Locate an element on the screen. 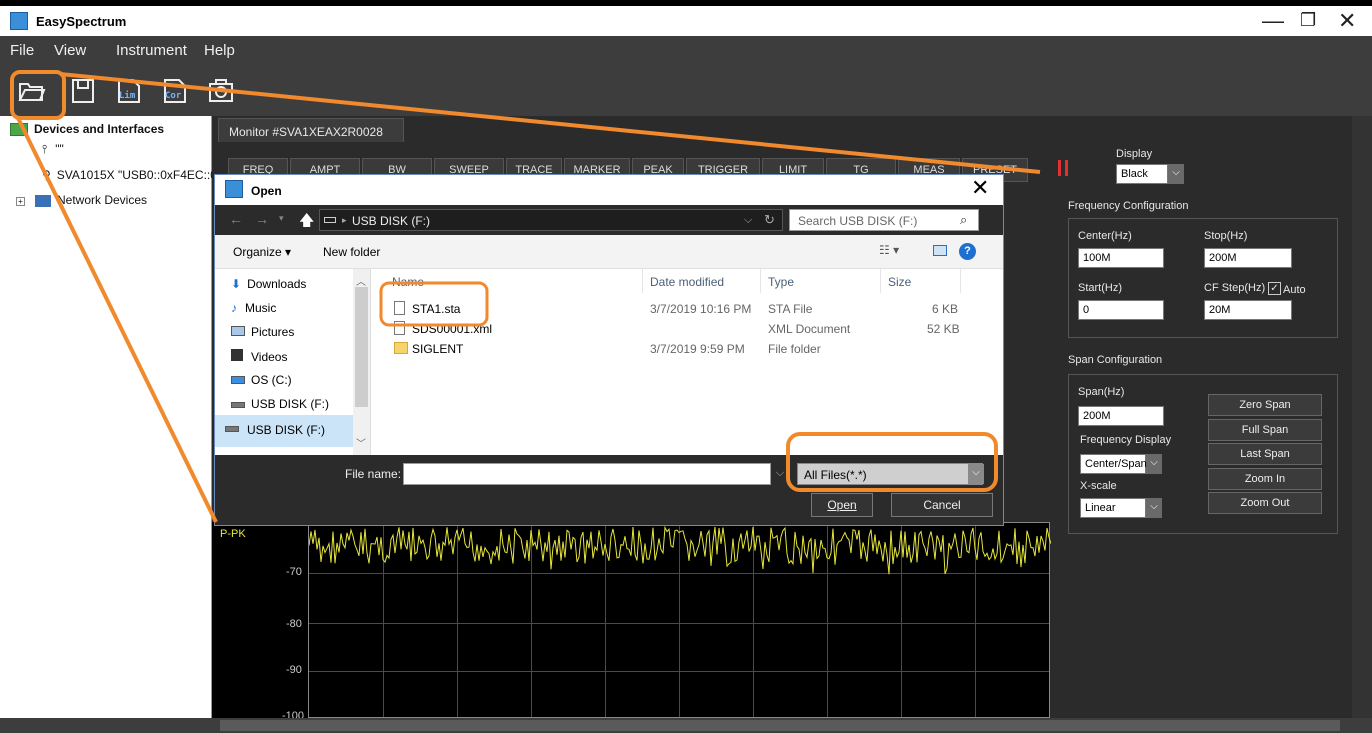  menu-instrument: Instrument is located at coordinates (151, 50).